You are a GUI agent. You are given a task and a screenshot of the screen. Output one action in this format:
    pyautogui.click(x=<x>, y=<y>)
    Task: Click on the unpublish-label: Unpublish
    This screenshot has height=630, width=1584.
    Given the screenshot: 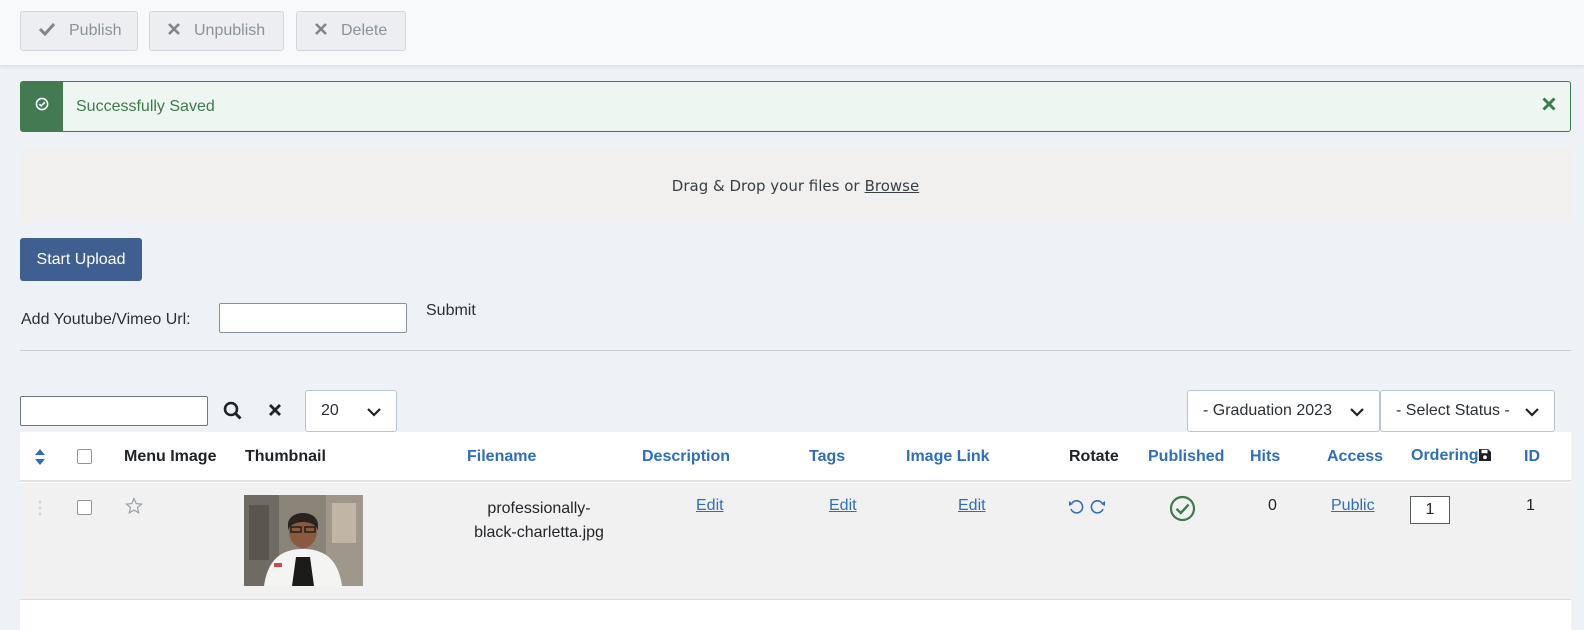 What is the action you would take?
    pyautogui.click(x=230, y=30)
    